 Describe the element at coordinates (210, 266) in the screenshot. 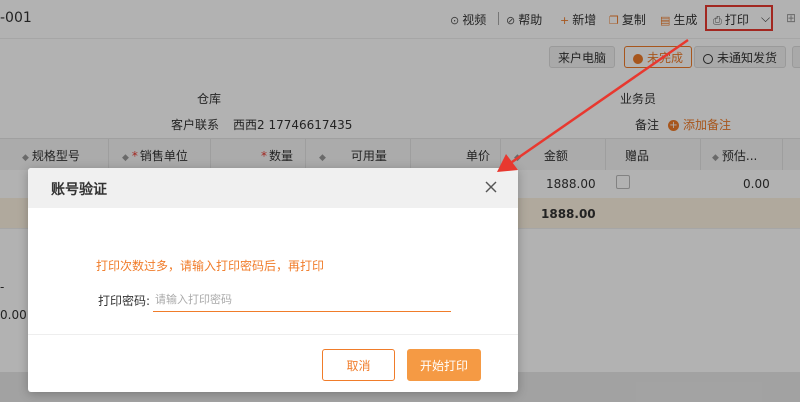

I see `warning-message: 打印次数过多，请输入打印密码后，再打印` at that location.